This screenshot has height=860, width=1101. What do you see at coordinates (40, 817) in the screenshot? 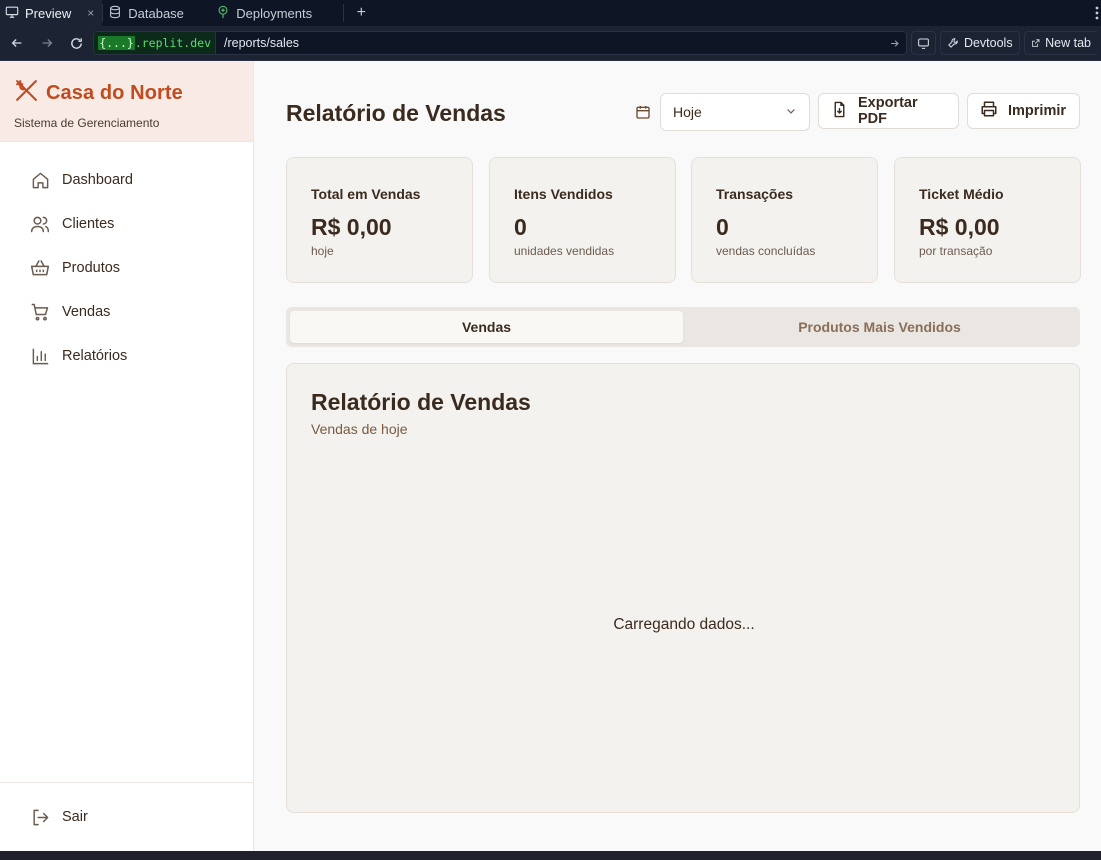
I see `logout-icon` at bounding box center [40, 817].